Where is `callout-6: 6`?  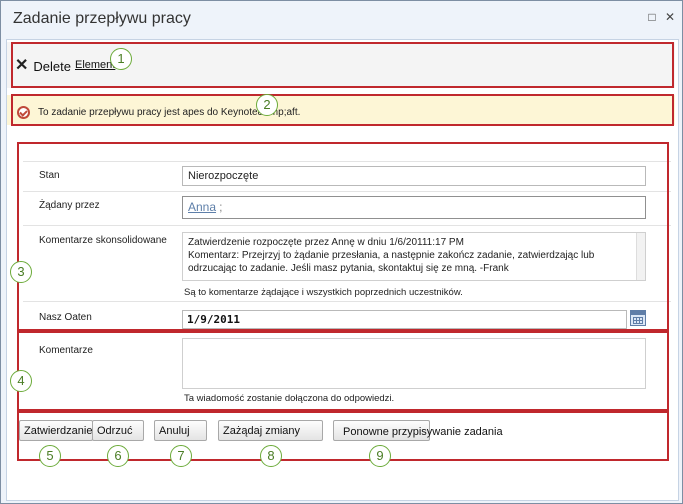
callout-6: 6 is located at coordinates (118, 456).